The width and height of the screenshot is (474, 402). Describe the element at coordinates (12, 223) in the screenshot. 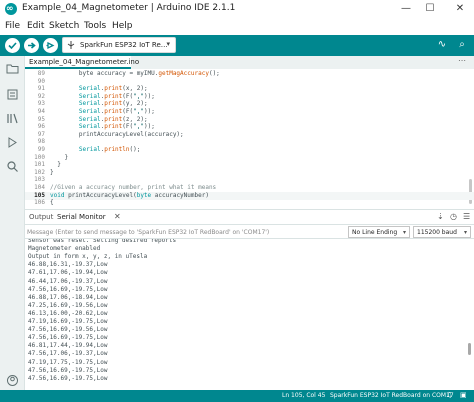

I see `activity-sidebar` at that location.